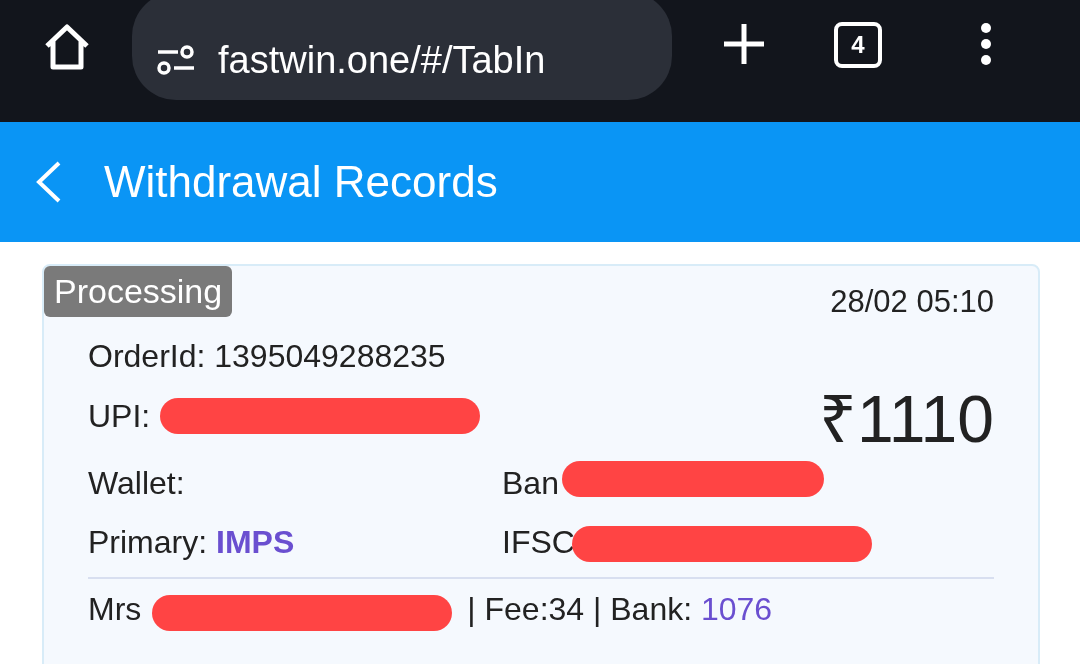 The width and height of the screenshot is (1080, 664). I want to click on url-text: fastwin.one/#/TabIn, so click(382, 60).